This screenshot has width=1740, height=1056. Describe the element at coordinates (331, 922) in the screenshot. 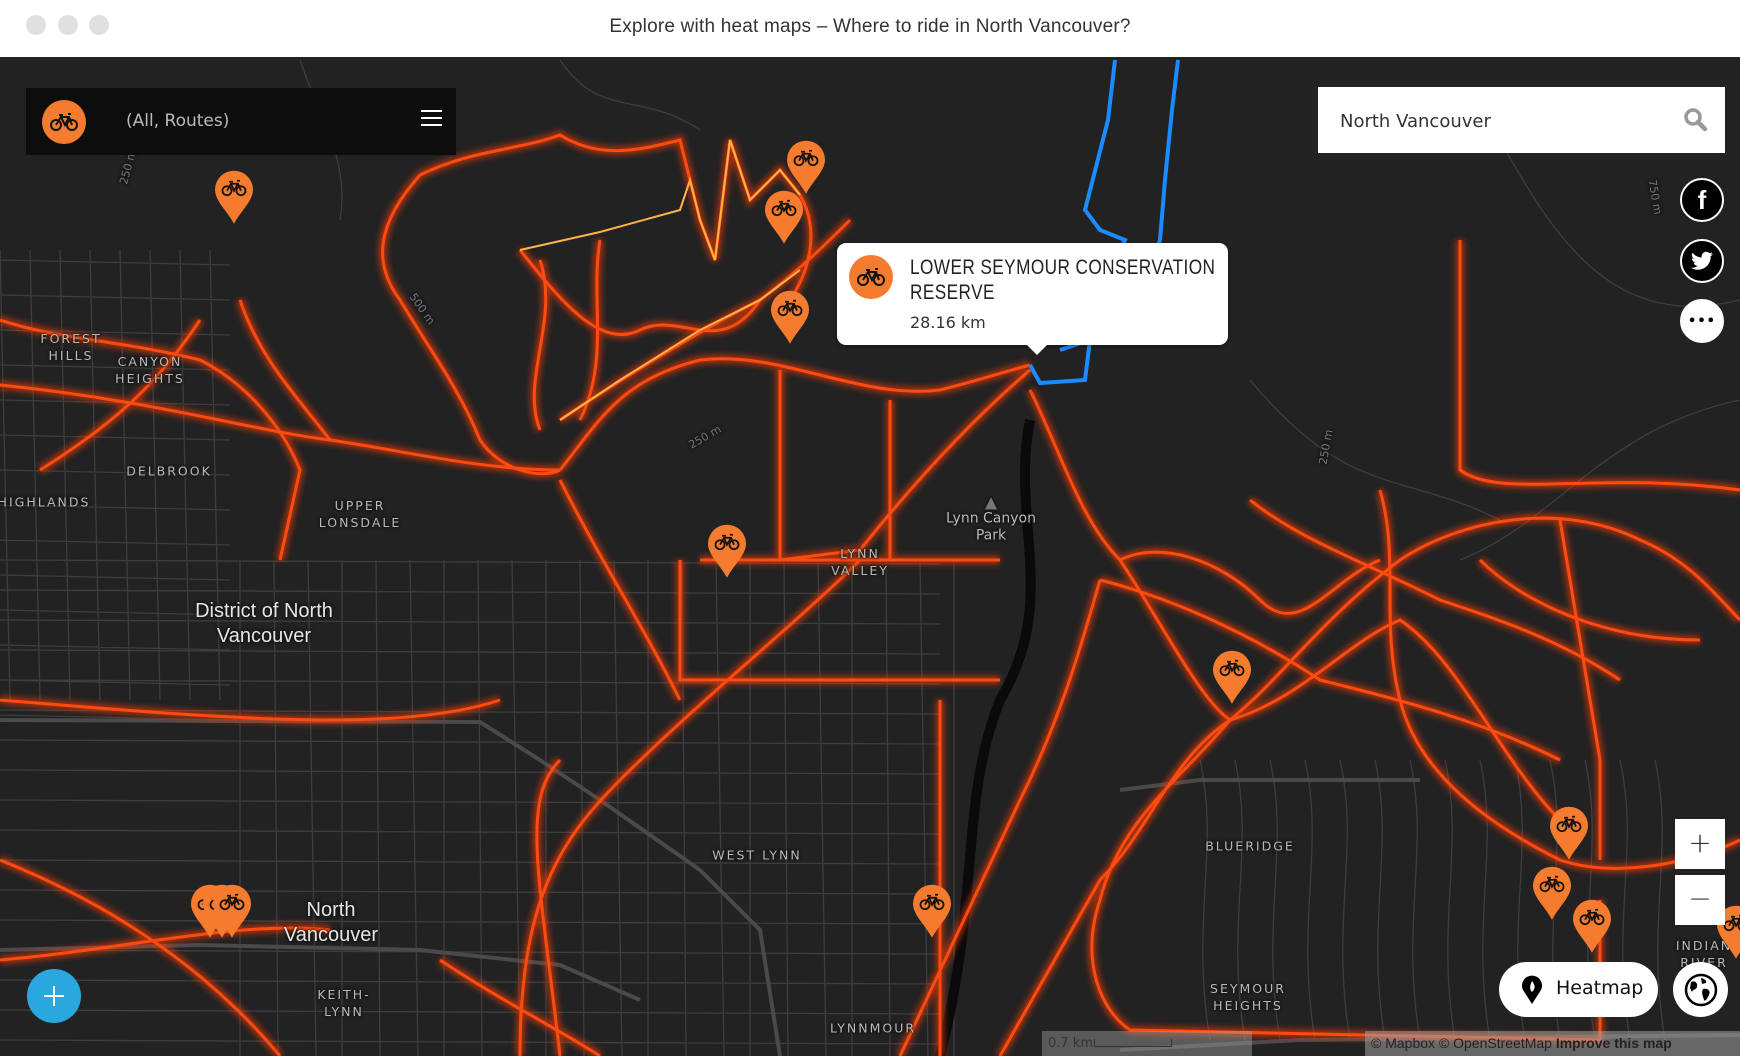

I see `label-north-vancouver: North Vancouver` at that location.